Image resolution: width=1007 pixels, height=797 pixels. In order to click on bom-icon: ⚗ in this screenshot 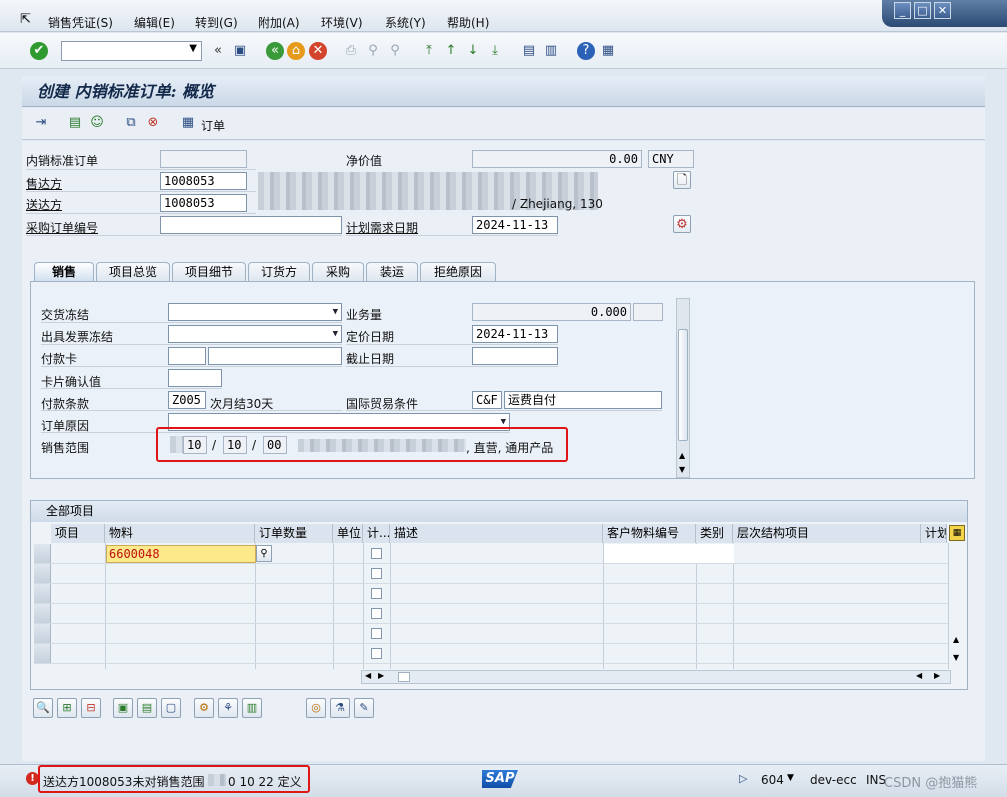, I will do `click(340, 708)`.